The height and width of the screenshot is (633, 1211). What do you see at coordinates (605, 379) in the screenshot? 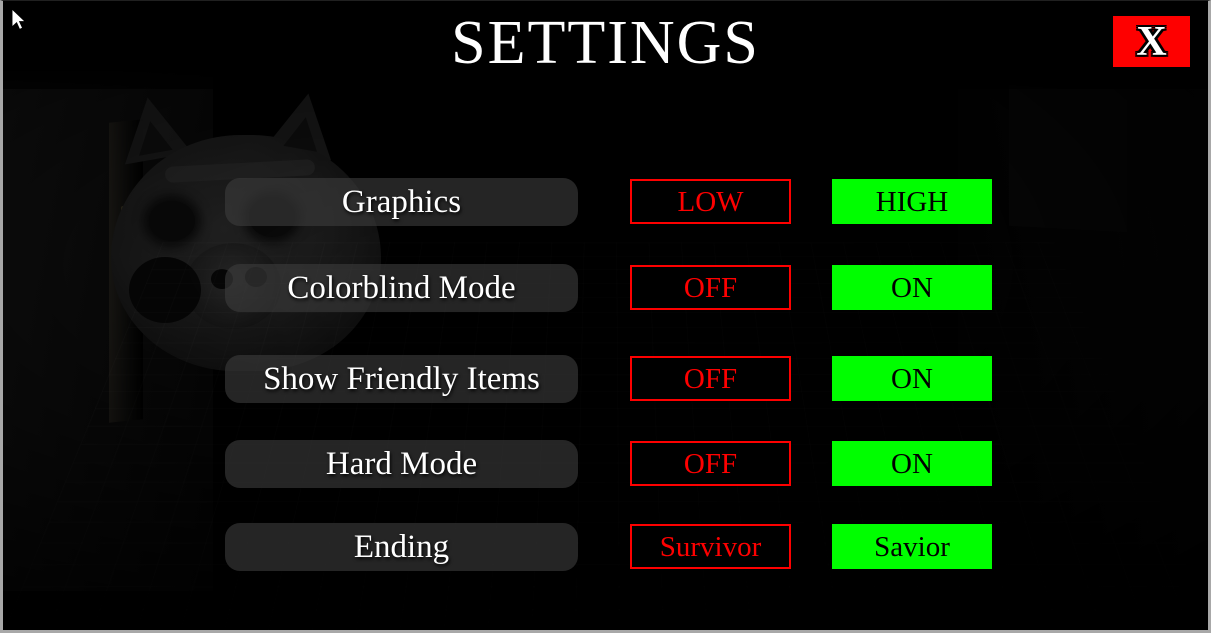
I see `setting-row: Show Friendly Items OFF ON` at bounding box center [605, 379].